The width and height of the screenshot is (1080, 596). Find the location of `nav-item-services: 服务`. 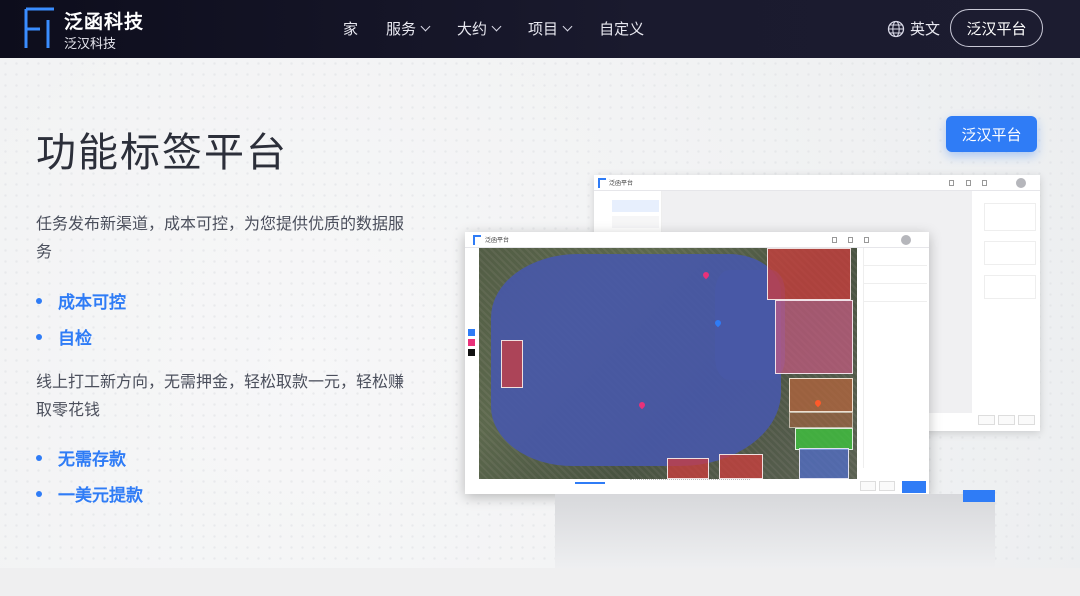

nav-item-services: 服务 is located at coordinates (408, 28).